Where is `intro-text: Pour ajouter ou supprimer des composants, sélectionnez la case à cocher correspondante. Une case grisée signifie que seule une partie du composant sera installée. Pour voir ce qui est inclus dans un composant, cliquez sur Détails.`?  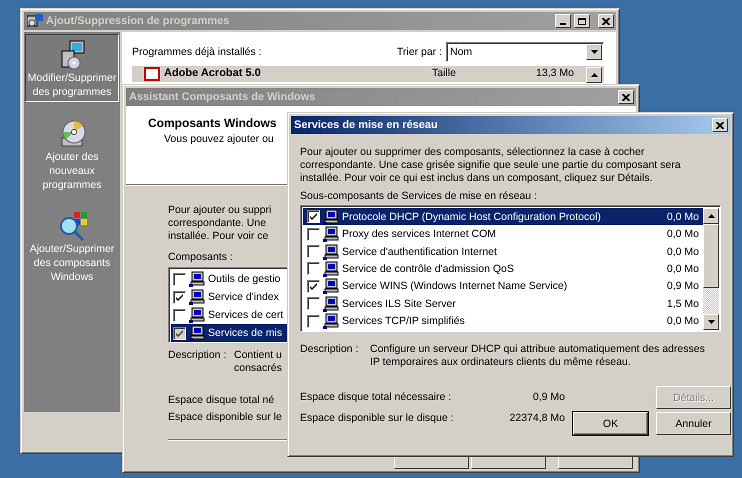
intro-text: Pour ajouter ou supprimer des composants, sélectionnez la case à cocher correspondante. Une case grisée signifie que seule une partie du composant sera installée. Pour voir ce qui est inclus dans un composant, cliquez sur Détails. is located at coordinates (491, 165).